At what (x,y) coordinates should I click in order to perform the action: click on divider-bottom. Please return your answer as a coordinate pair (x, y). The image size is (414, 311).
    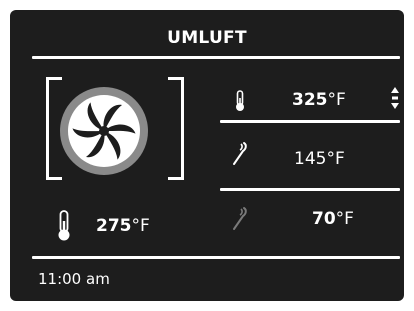
    Looking at the image, I should click on (216, 257).